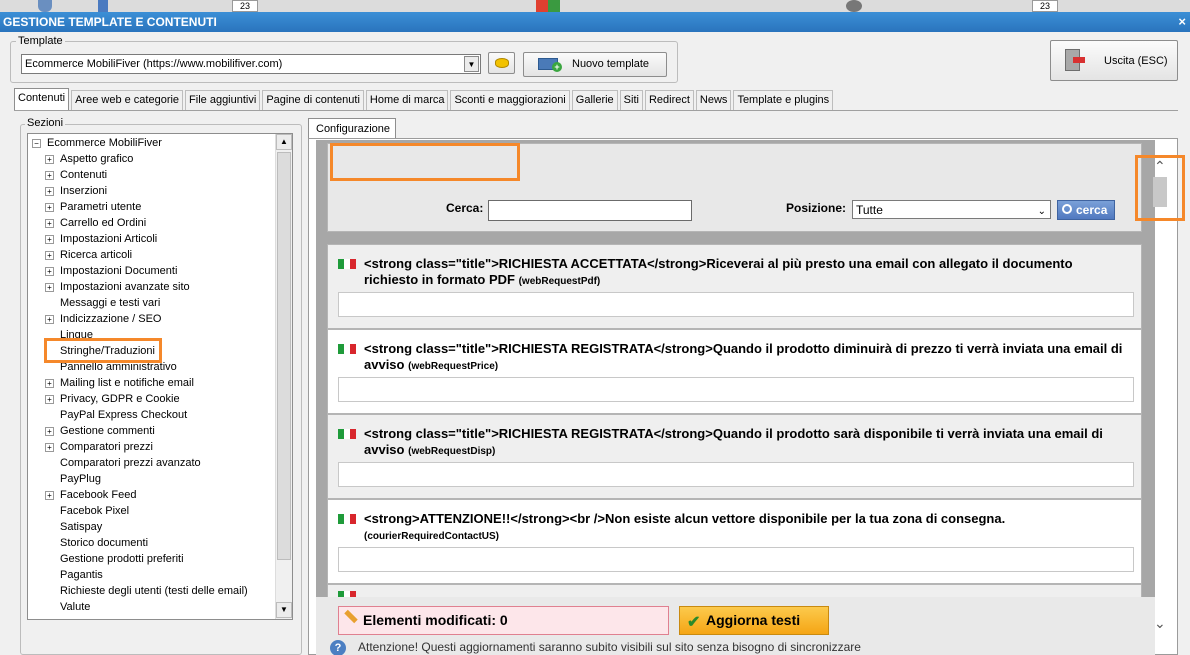 Image resolution: width=1190 pixels, height=655 pixels. I want to click on tab-sconti: Sconti e maggiorazioni, so click(510, 100).